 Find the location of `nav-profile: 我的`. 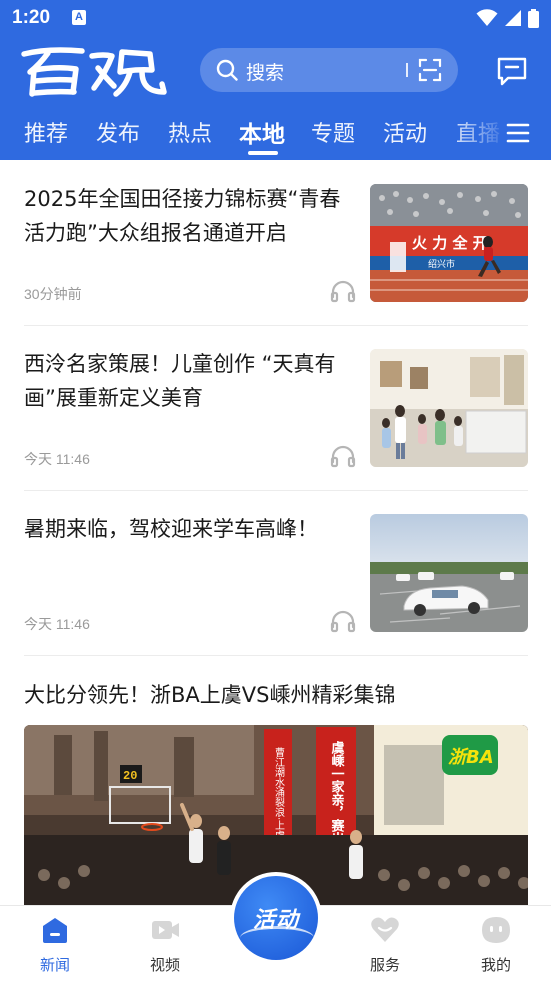

nav-profile: 我的 is located at coordinates (496, 944).